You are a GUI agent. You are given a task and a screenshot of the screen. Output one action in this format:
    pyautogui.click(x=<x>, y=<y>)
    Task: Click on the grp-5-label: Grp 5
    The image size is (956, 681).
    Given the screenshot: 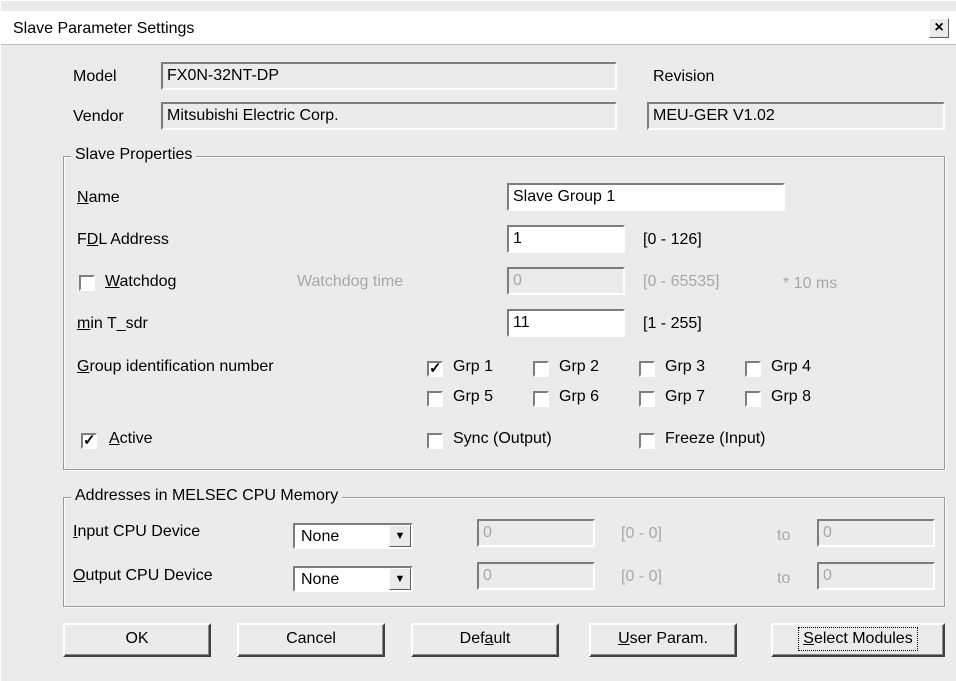 What is the action you would take?
    pyautogui.click(x=473, y=396)
    